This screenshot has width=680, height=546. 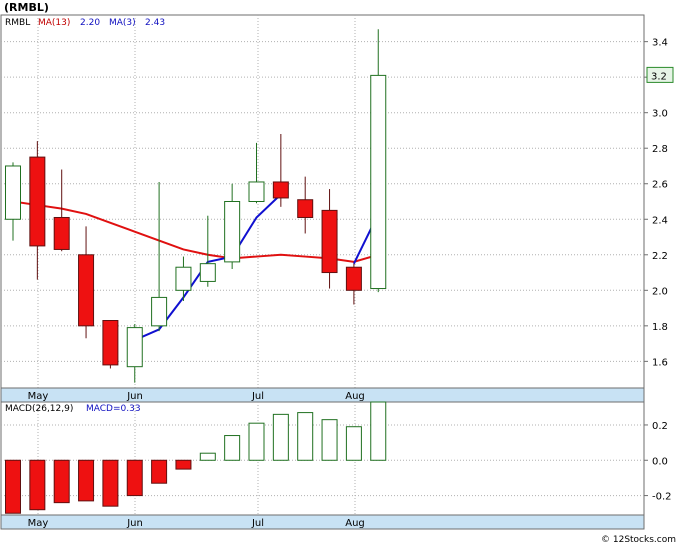 I want to click on macd-legend: MACD(26,12,9) MACD=0.33, so click(x=73, y=409).